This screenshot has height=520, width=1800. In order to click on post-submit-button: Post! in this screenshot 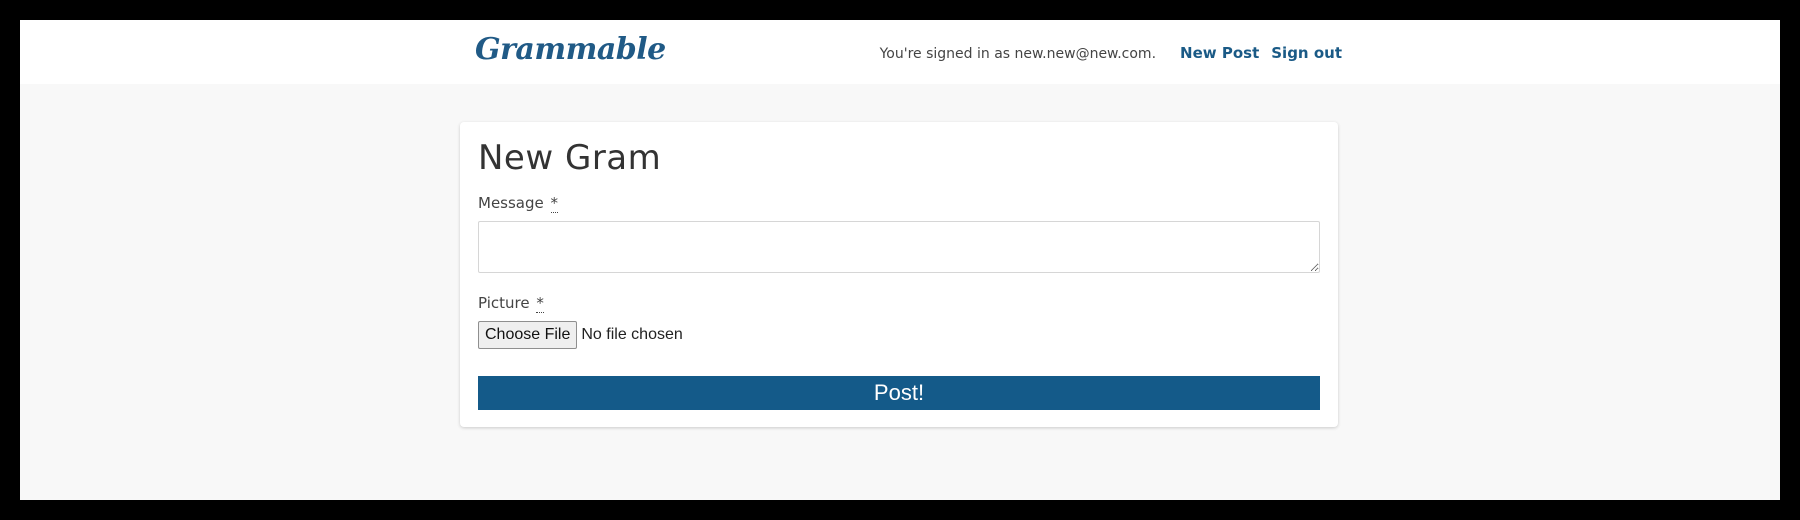, I will do `click(899, 393)`.